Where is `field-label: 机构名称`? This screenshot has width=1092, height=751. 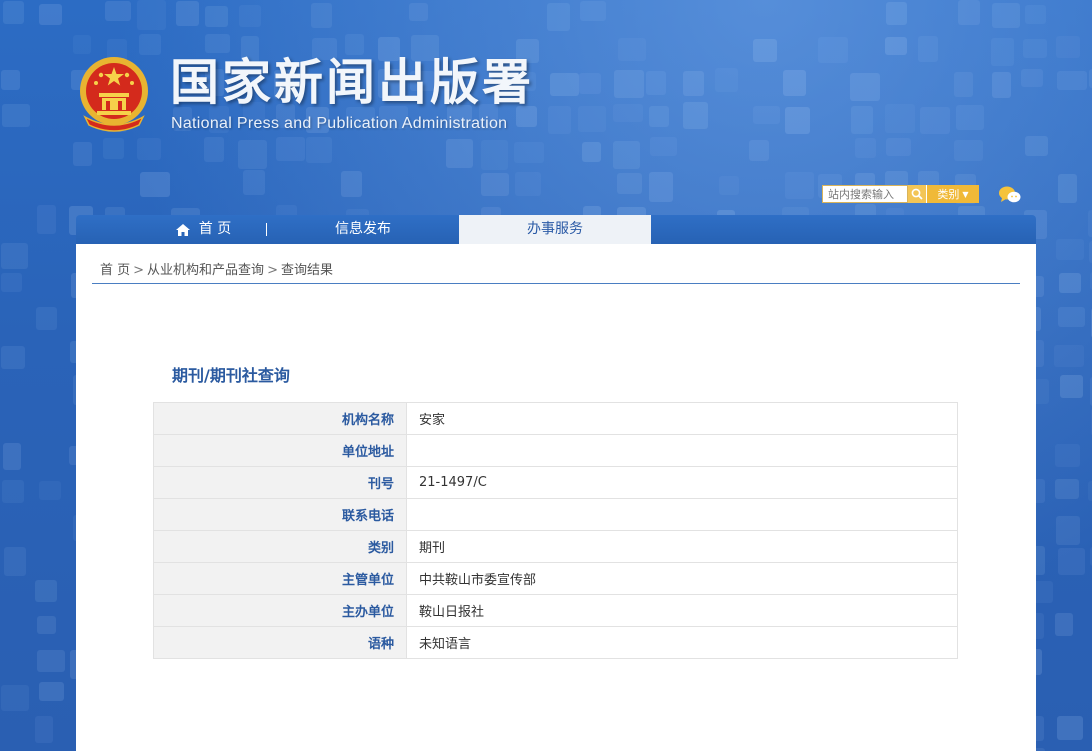
field-label: 机构名称 is located at coordinates (280, 418).